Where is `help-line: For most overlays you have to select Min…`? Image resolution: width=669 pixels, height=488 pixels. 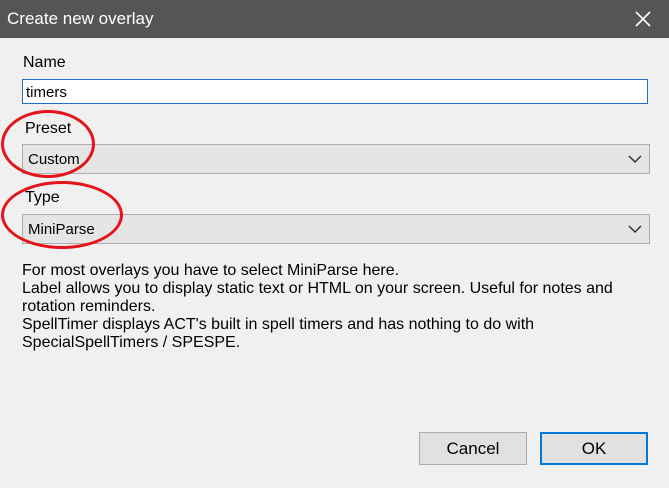
help-line: For most overlays you have to select Min… is located at coordinates (211, 270).